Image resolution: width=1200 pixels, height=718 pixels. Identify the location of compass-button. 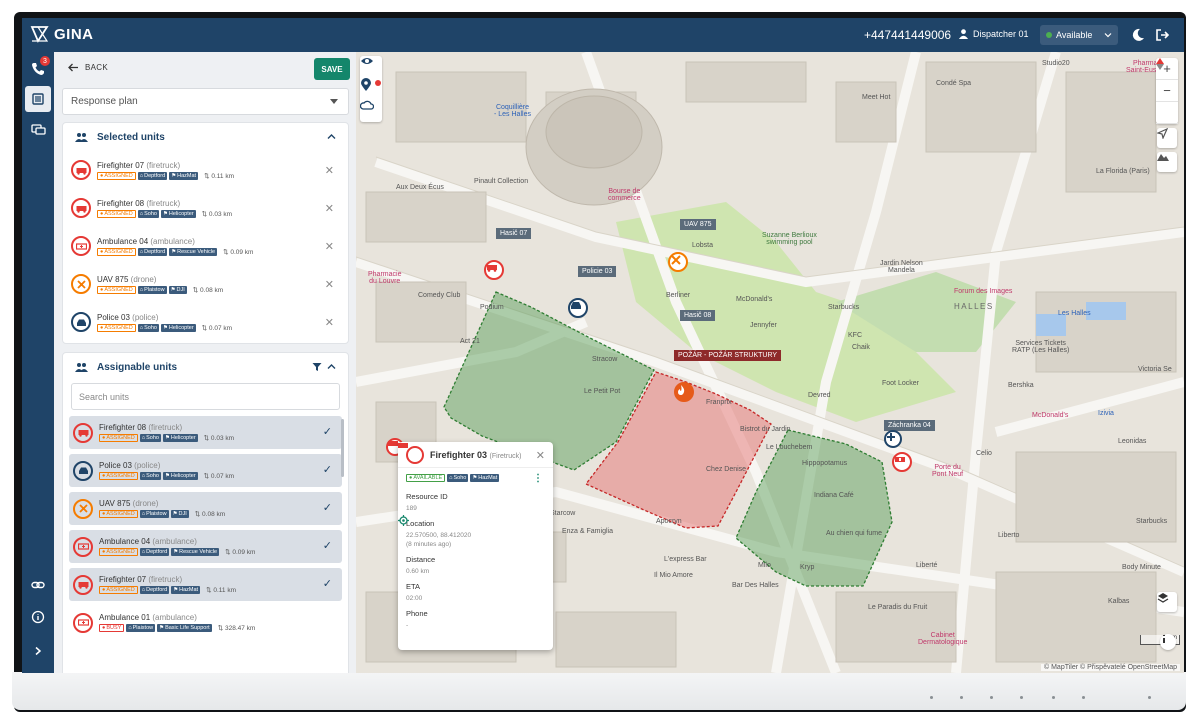
(1167, 91).